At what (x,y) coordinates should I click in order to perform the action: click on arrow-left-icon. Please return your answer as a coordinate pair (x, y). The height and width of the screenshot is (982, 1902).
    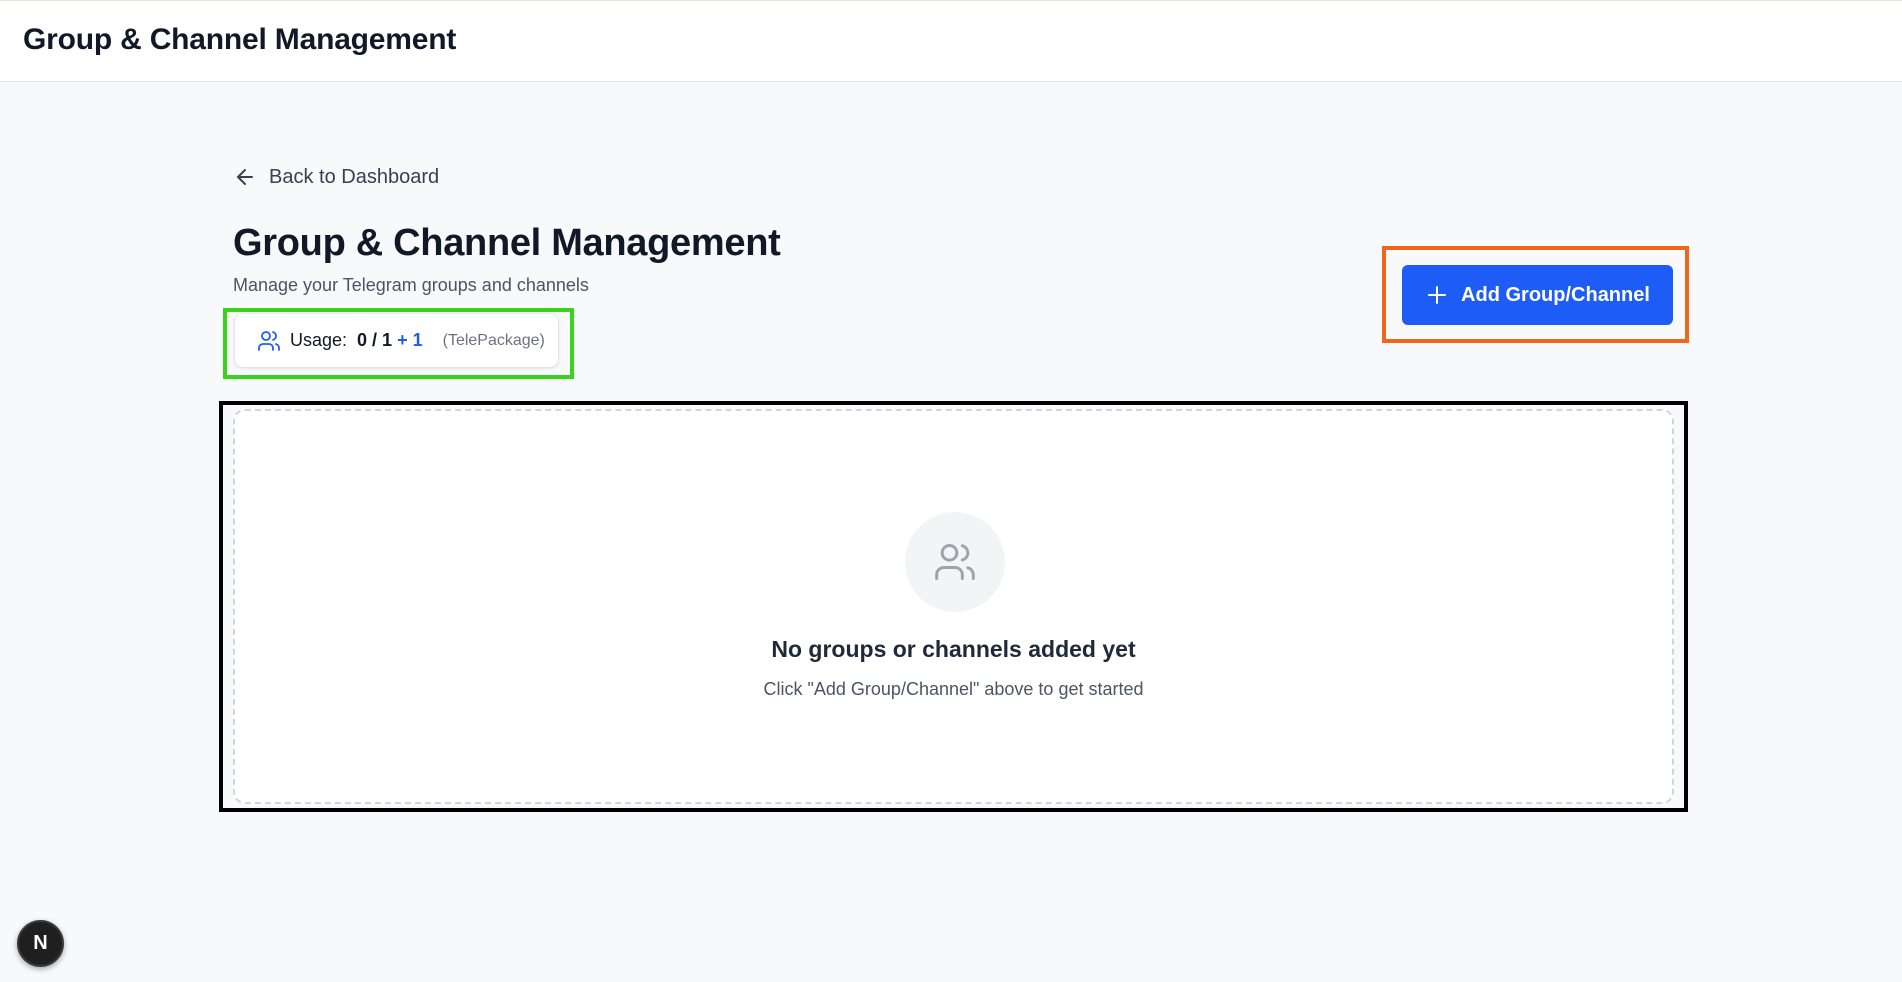
    Looking at the image, I should click on (245, 177).